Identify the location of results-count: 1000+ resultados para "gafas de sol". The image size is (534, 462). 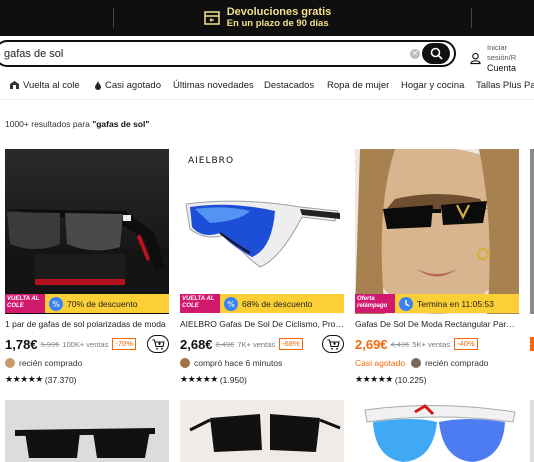
(77, 124).